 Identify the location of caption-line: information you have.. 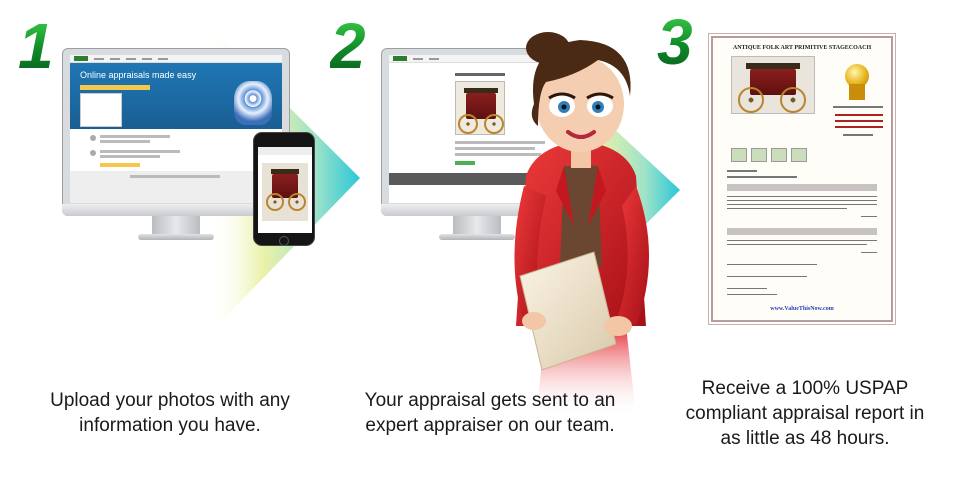
(170, 425).